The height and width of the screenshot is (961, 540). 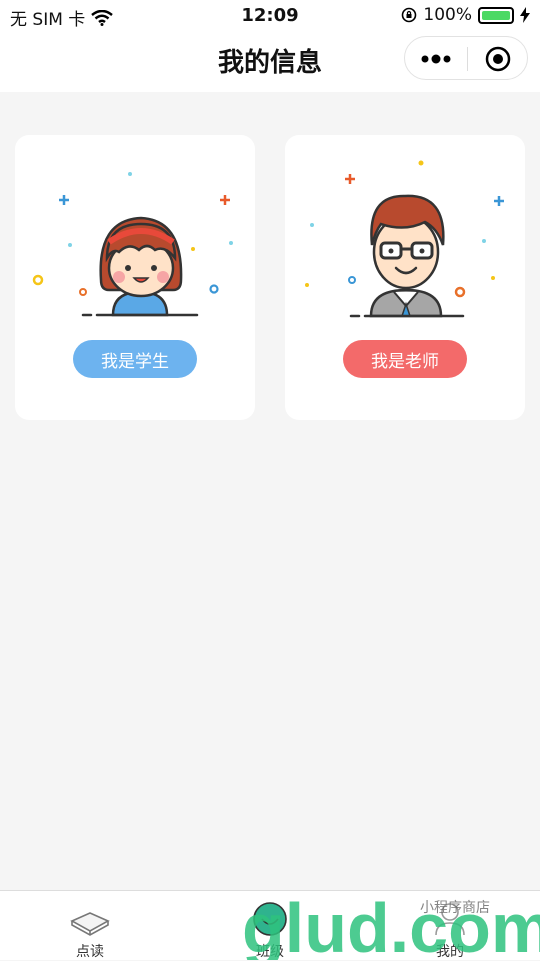 I want to click on status-right: 100%, so click(x=465, y=15).